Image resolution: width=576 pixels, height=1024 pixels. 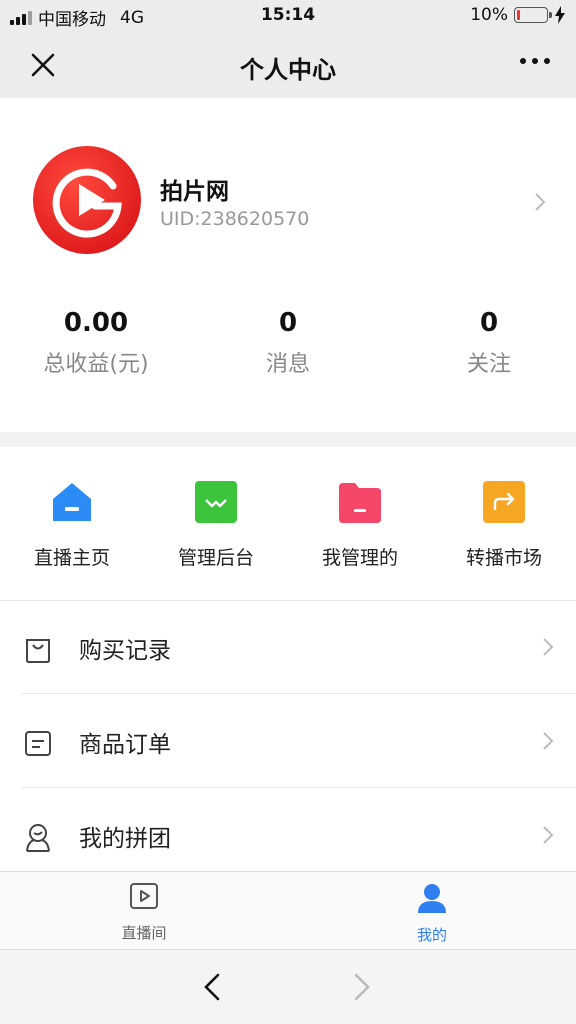 I want to click on group-buy-icon, so click(x=38, y=838).